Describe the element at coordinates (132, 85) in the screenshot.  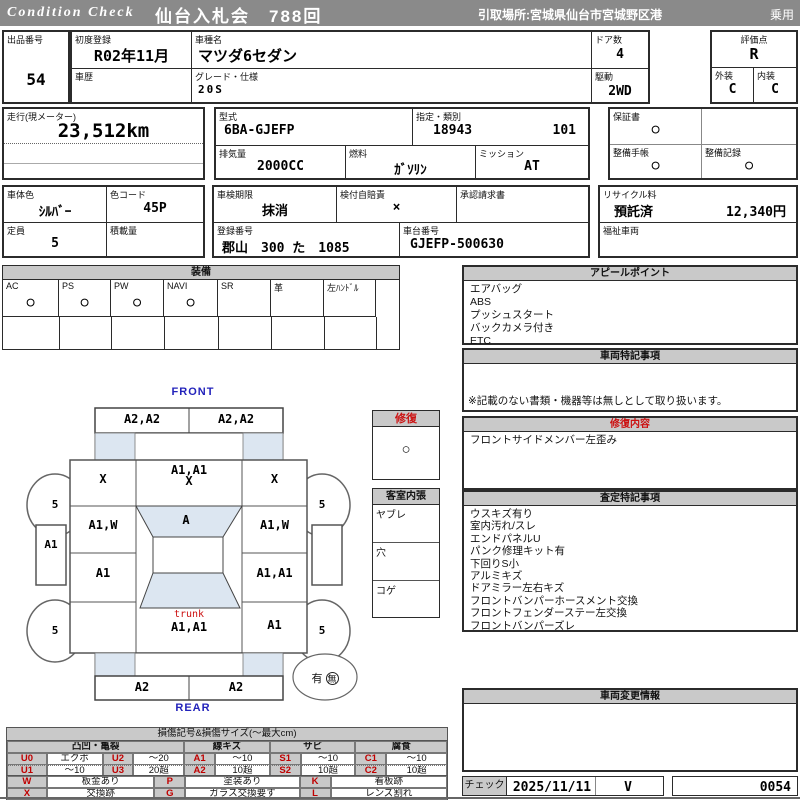
I see `history-cell: 車歴` at that location.